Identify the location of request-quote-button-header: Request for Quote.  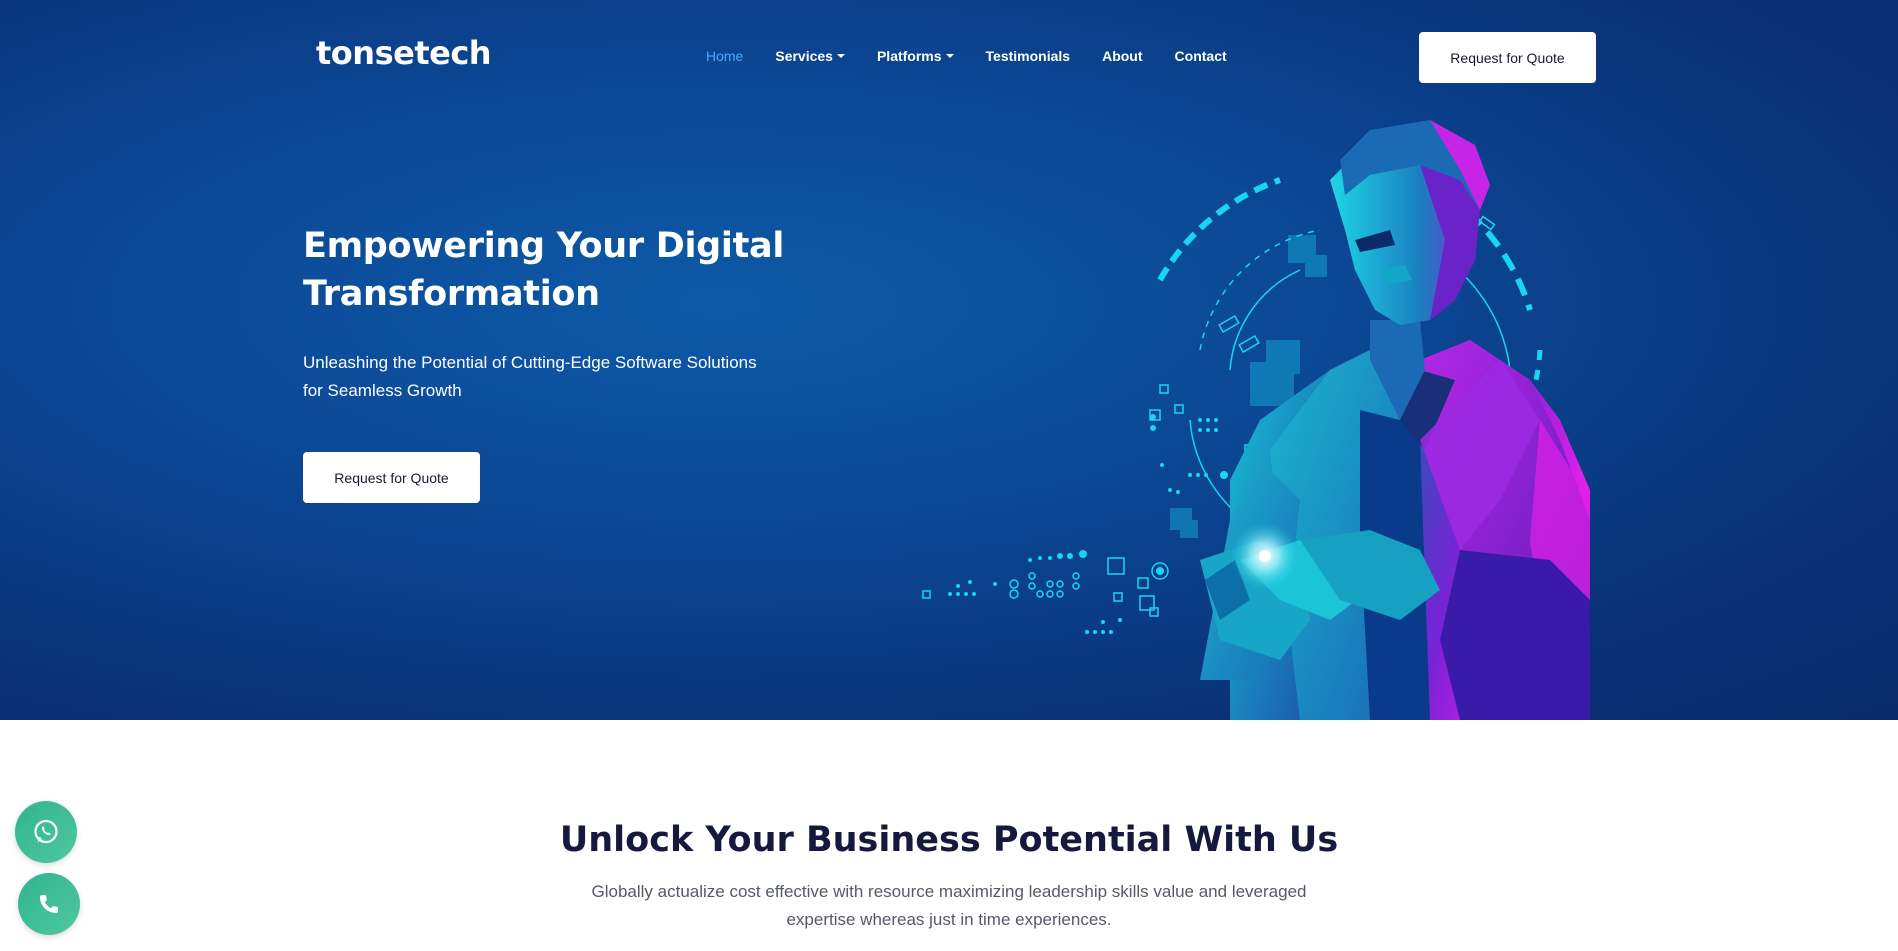
(1507, 57).